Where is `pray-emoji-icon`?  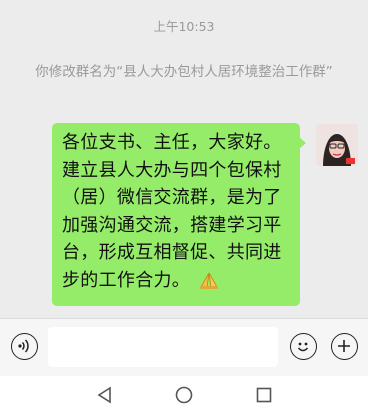
pray-emoji-icon is located at coordinates (209, 284).